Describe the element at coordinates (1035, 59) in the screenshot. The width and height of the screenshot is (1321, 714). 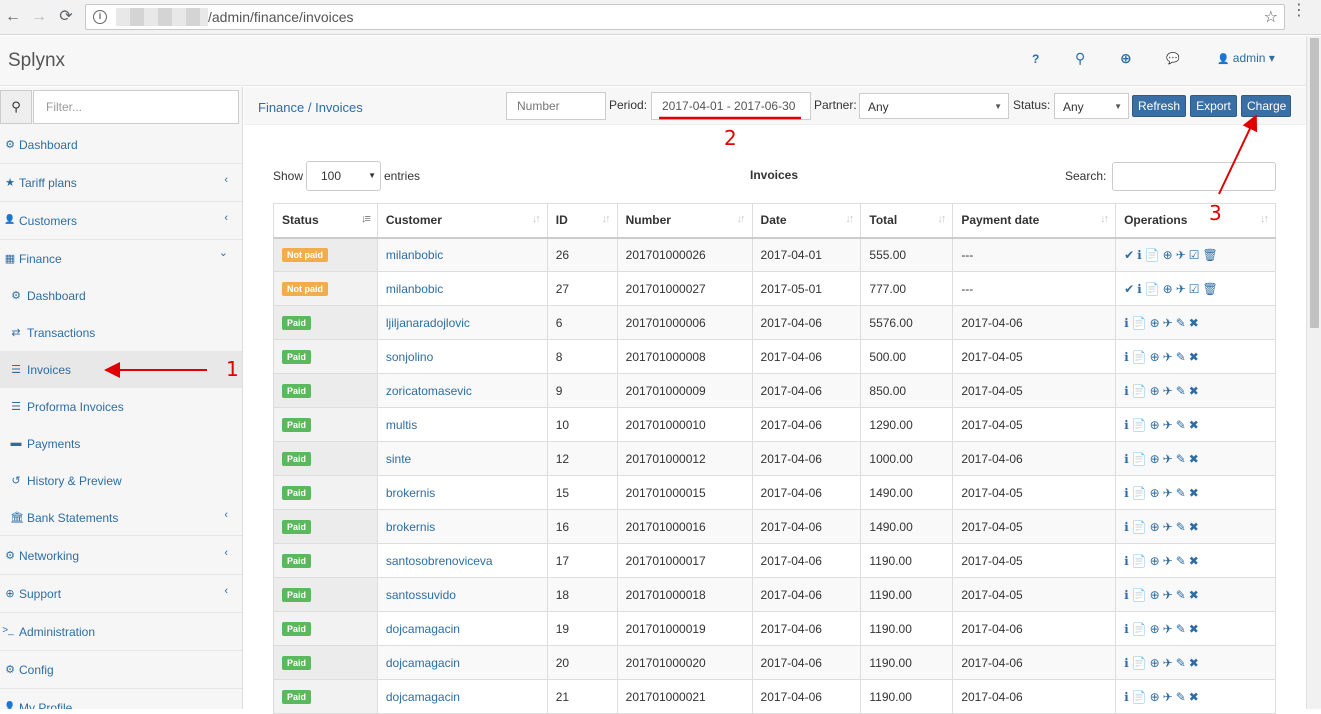
I see `help-icon: ?` at that location.